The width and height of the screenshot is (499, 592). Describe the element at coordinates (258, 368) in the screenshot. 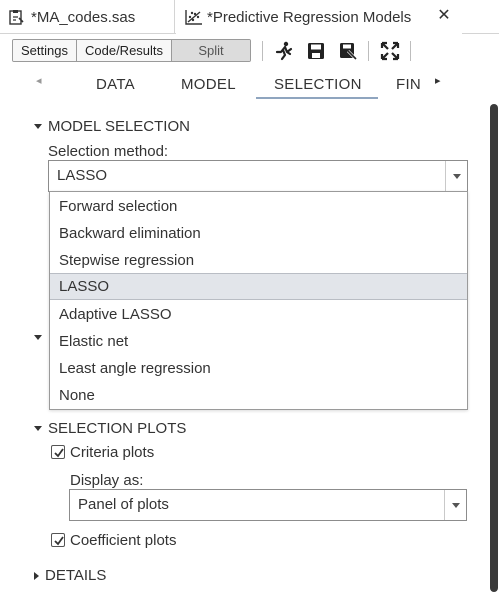

I see `option-least-angle-regression: Least angle regression` at that location.